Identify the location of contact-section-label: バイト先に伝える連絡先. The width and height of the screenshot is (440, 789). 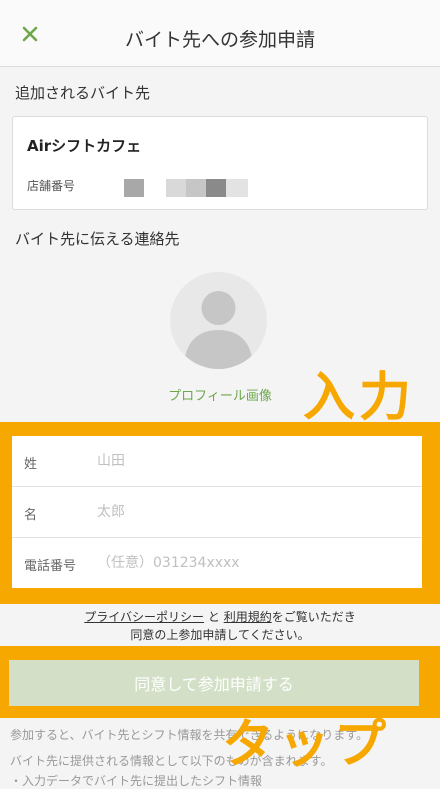
(97, 239).